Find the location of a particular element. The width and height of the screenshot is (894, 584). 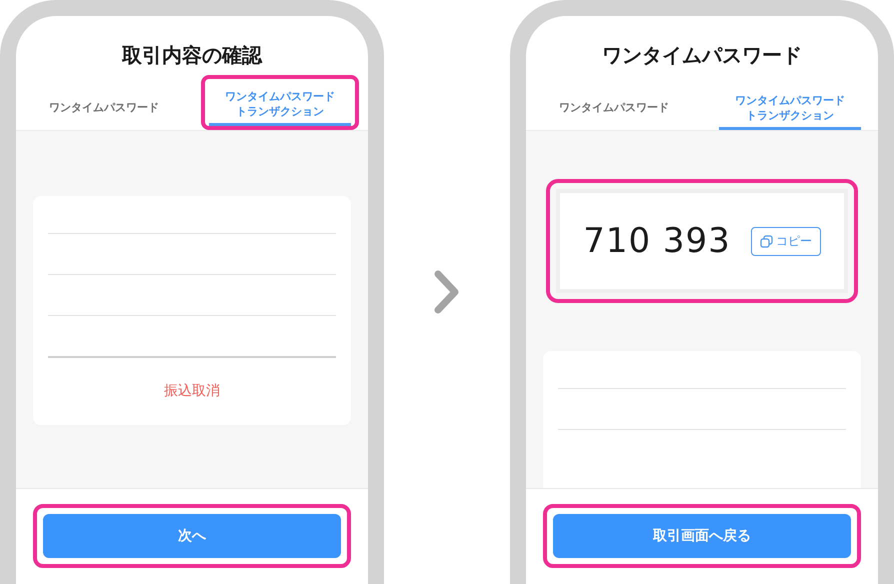

primary-button: 次へ is located at coordinates (192, 536).